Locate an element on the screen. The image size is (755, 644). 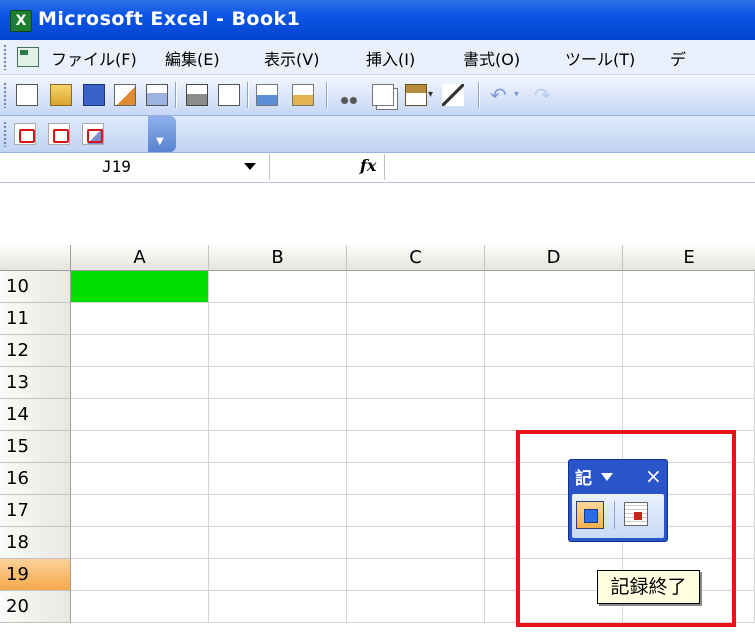
cell-b15 is located at coordinates (278, 447).